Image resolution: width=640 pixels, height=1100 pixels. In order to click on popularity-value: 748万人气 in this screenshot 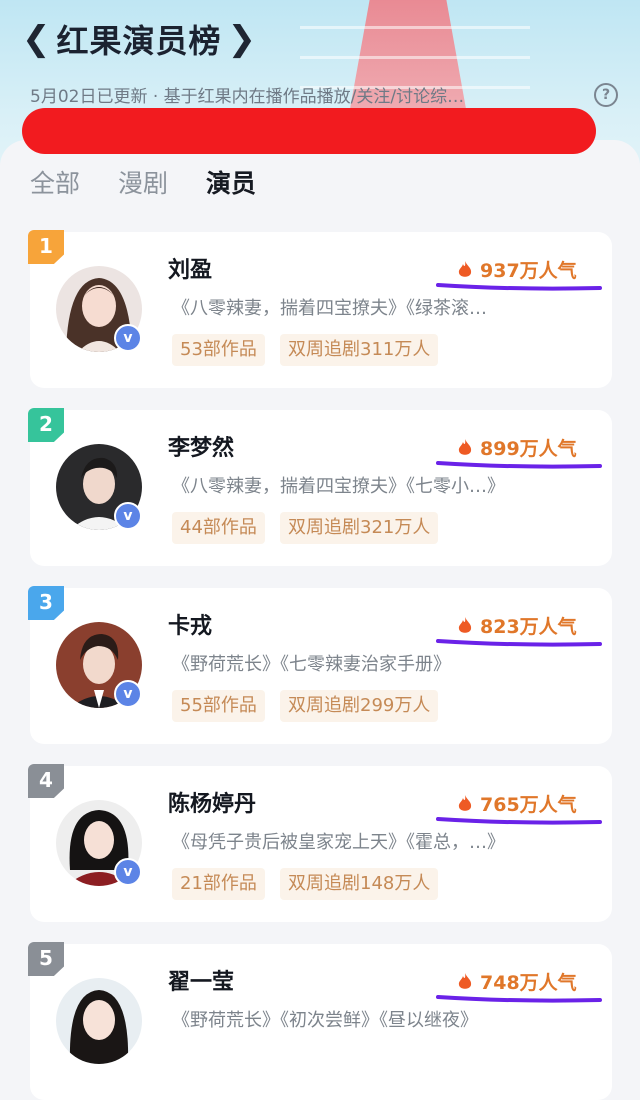, I will do `click(528, 983)`.